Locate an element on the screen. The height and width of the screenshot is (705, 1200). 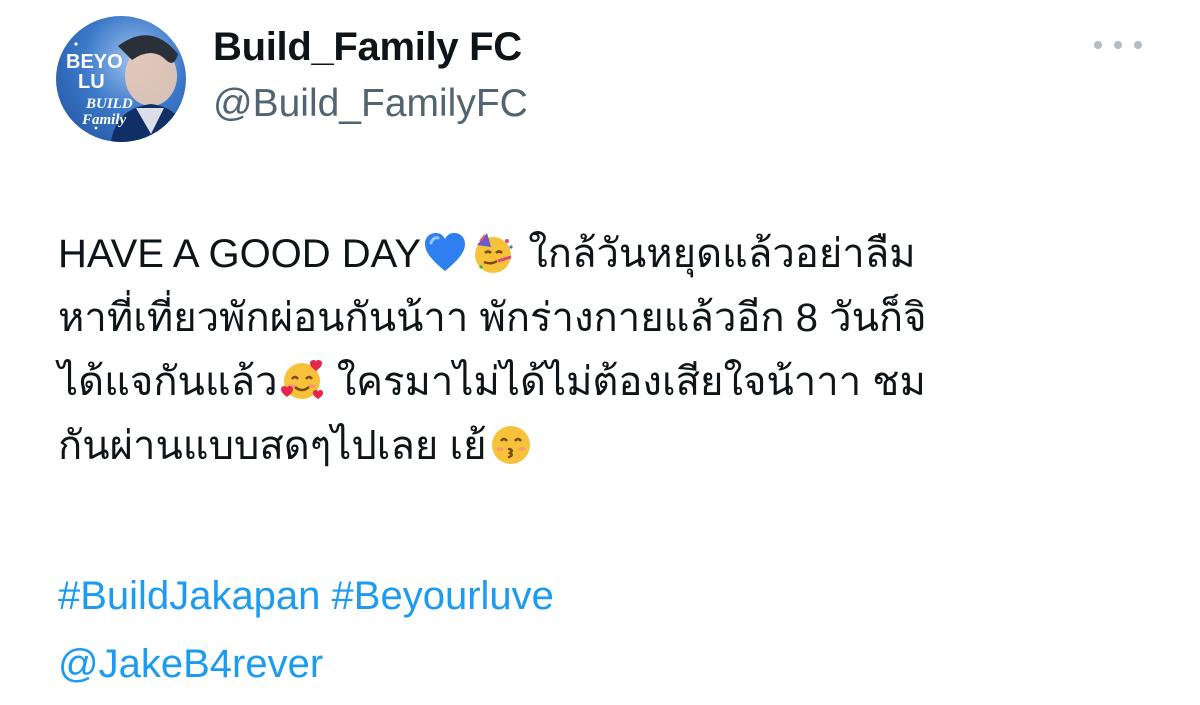
more-options-icon is located at coordinates (1118, 45).